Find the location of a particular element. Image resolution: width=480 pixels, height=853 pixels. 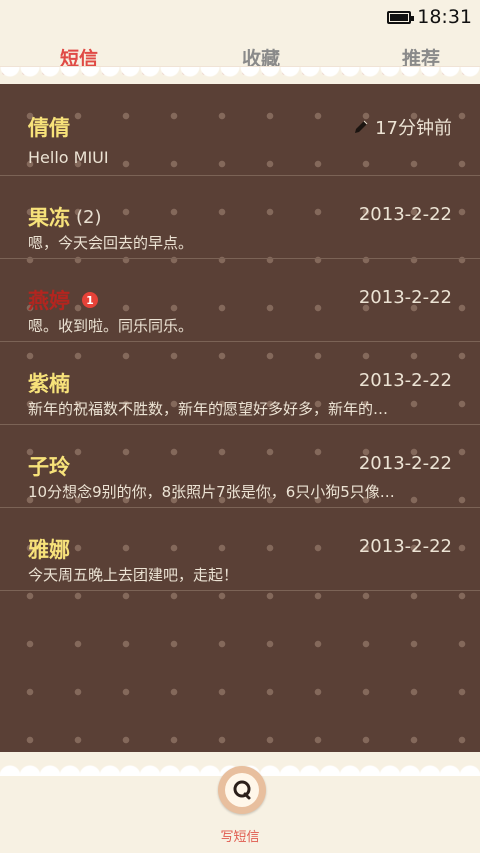

compose-message-icon is located at coordinates (242, 790).